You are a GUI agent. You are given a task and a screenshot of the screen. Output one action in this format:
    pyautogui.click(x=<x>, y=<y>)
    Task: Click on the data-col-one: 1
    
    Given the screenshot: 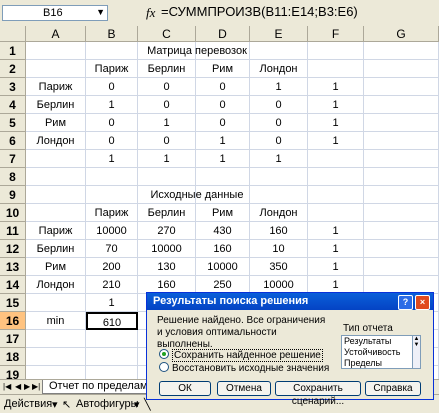 What is the action you would take?
    pyautogui.click(x=112, y=303)
    